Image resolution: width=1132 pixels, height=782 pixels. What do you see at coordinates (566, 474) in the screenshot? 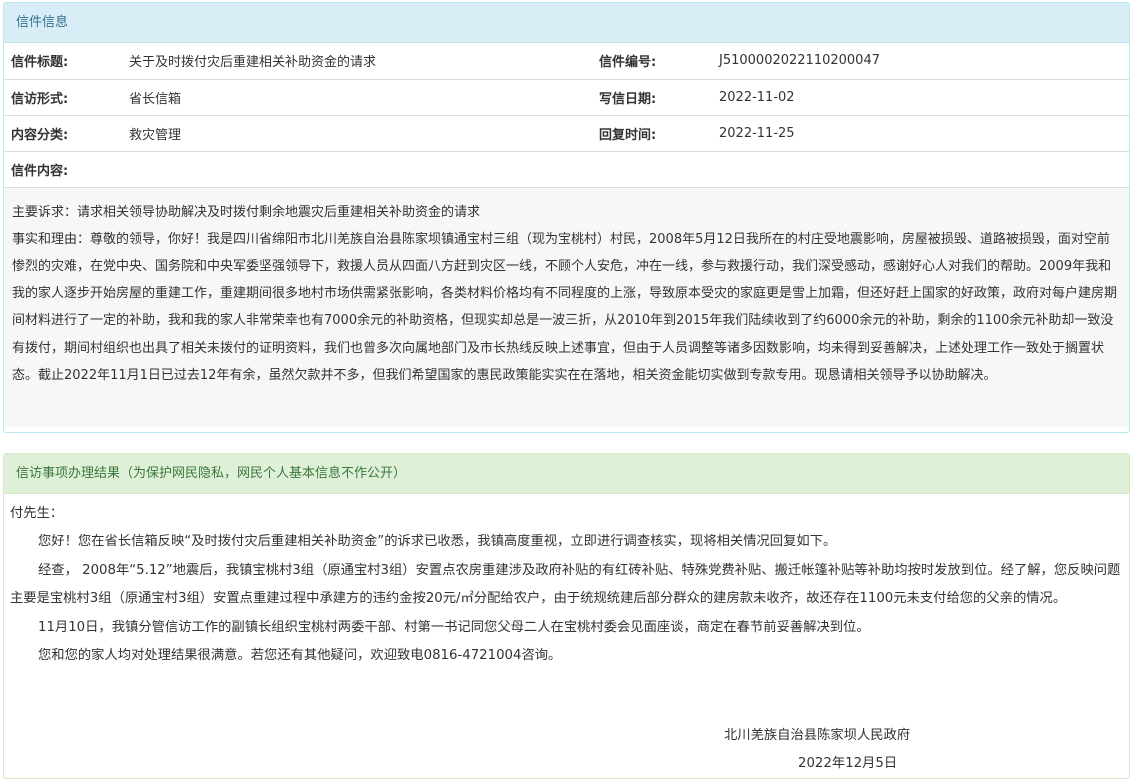
I see `handling-result-heading: 信访事项办理结果（为保护网民隐私，网民个人基本信息不作公开）` at bounding box center [566, 474].